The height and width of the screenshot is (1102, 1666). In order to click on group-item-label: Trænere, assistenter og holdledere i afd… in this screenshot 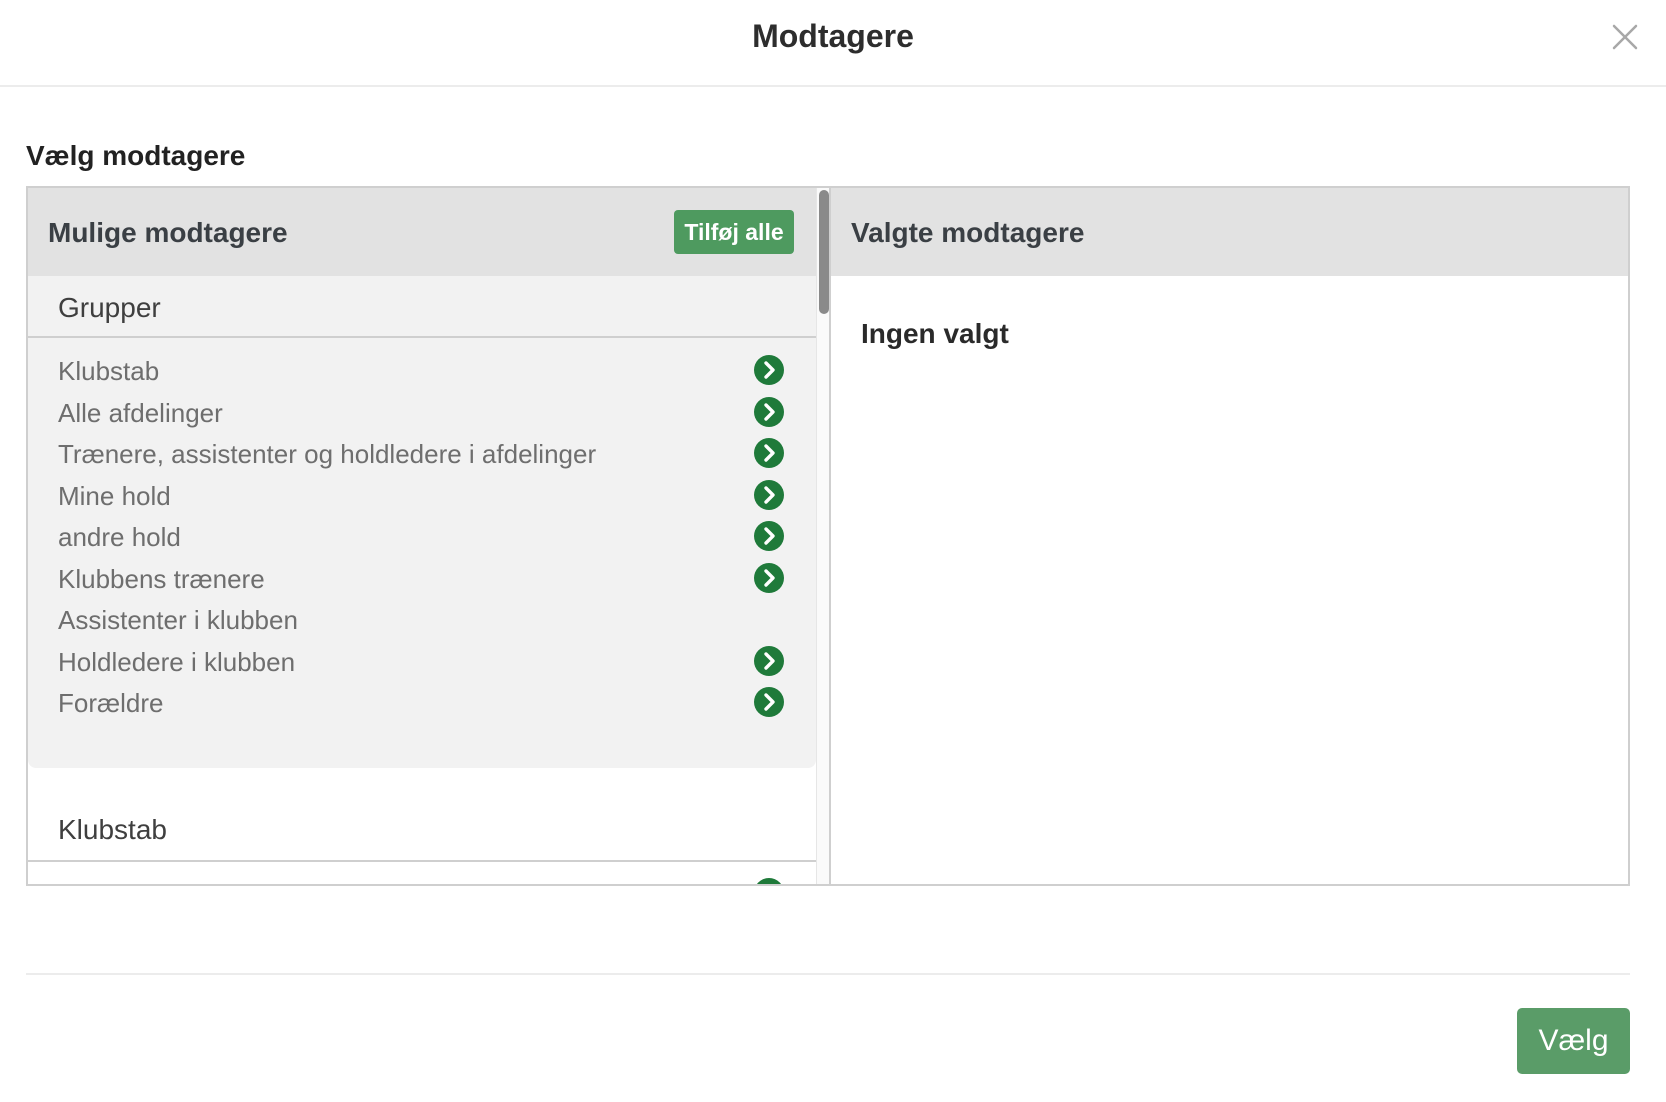, I will do `click(327, 454)`.